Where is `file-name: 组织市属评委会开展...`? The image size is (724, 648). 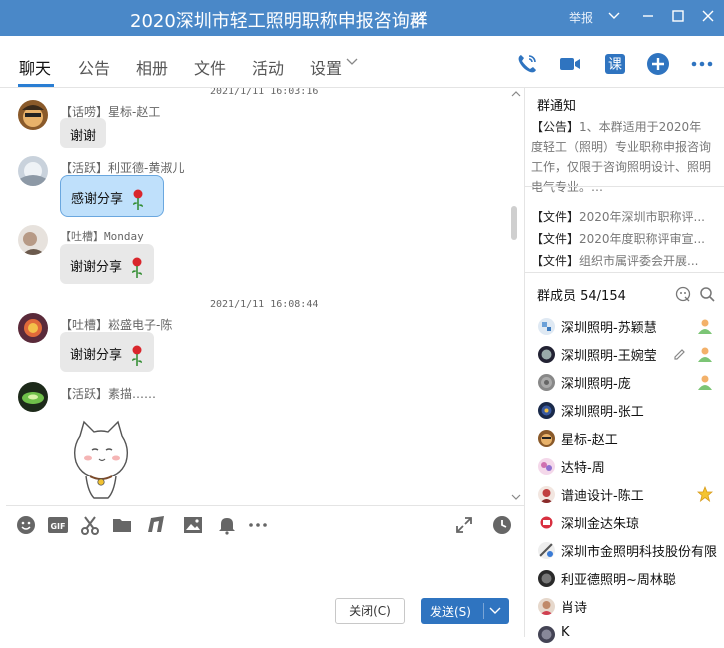
file-name: 组织市属评委会开展... is located at coordinates (639, 261).